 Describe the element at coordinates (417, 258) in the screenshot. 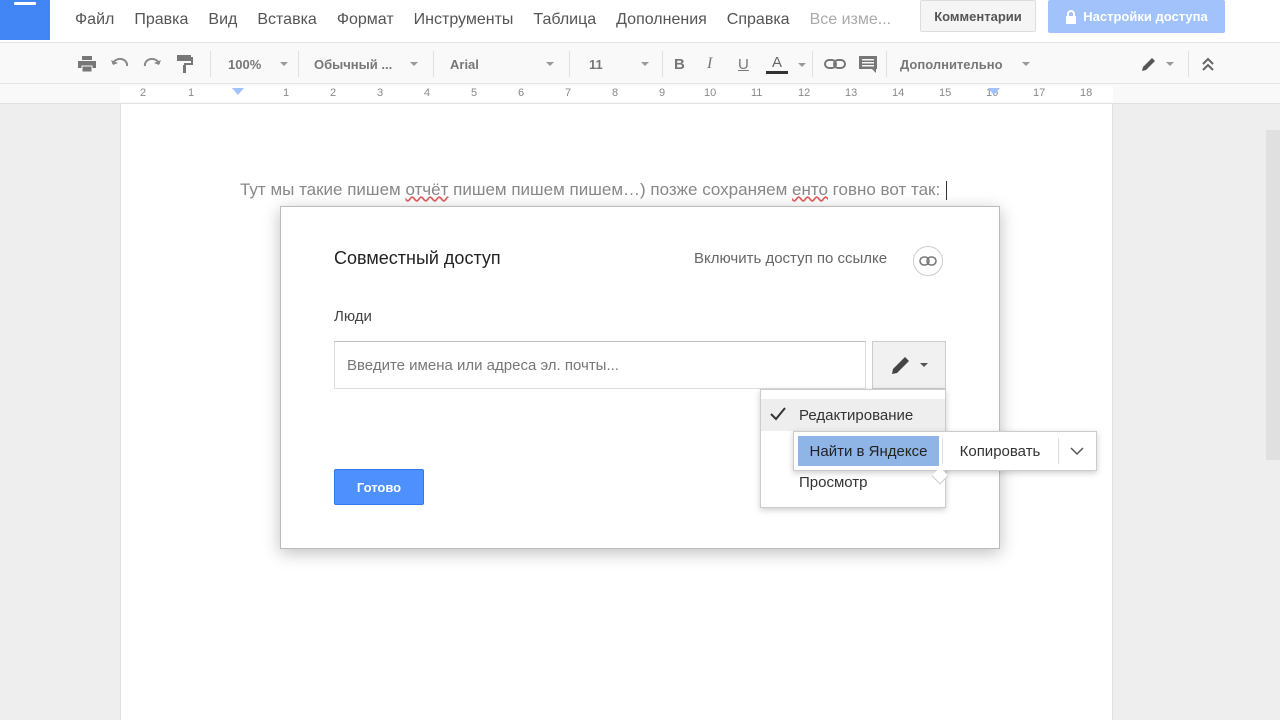

I see `dialog-title: Совместный доступ` at that location.